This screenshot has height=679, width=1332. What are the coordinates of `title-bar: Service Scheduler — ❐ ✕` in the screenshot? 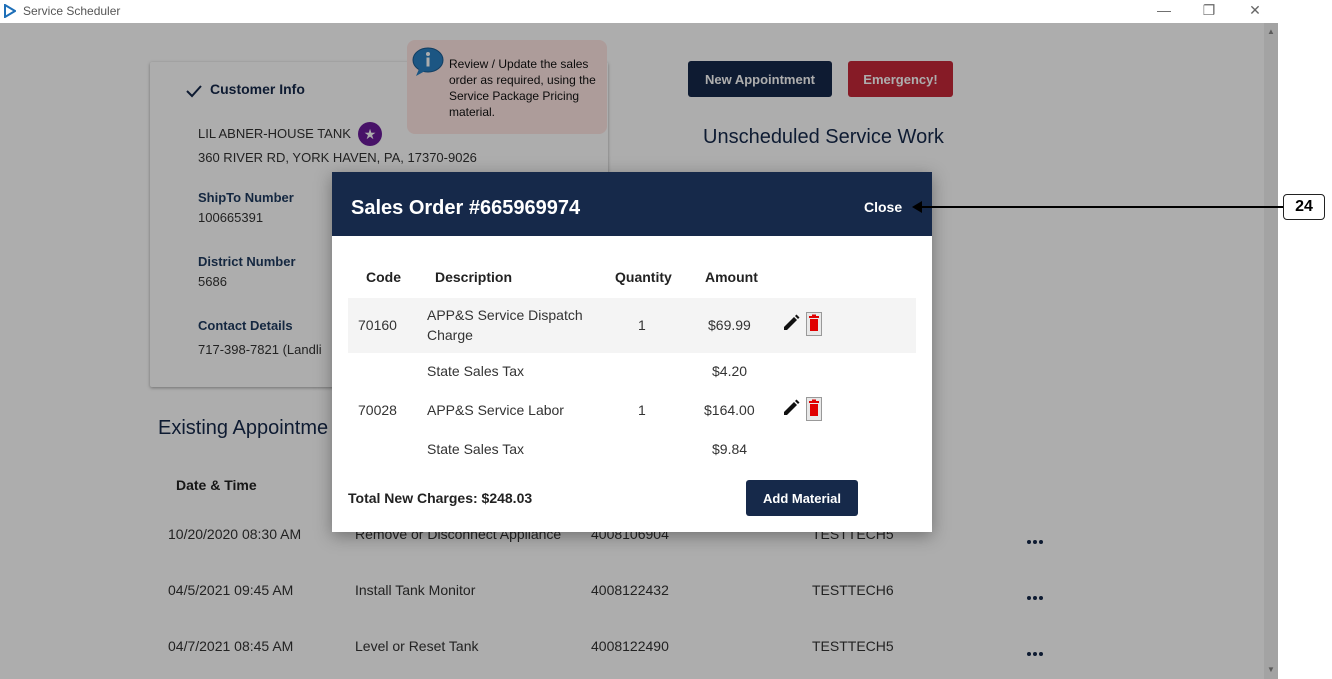 It's located at (666, 11).